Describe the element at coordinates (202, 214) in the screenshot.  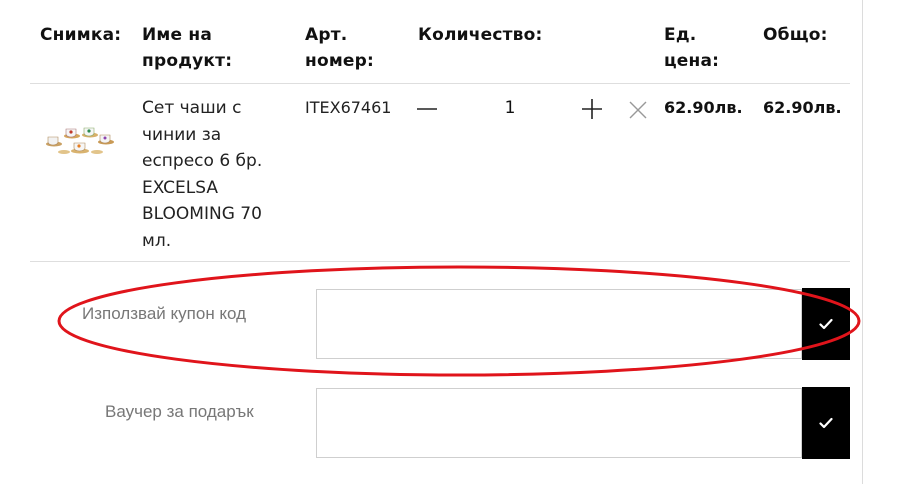
I see `product-name-line: BLOOMING 70` at that location.